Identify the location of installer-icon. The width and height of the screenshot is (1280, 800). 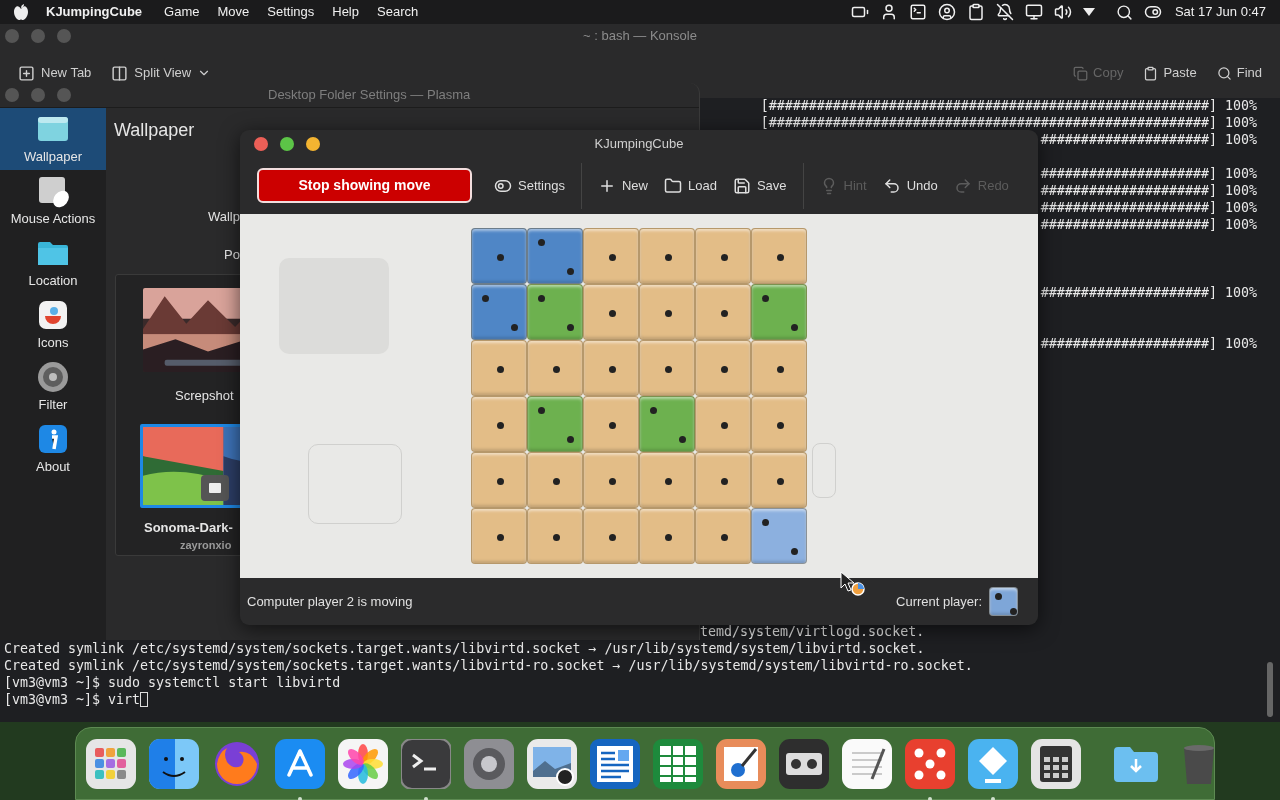
(993, 763).